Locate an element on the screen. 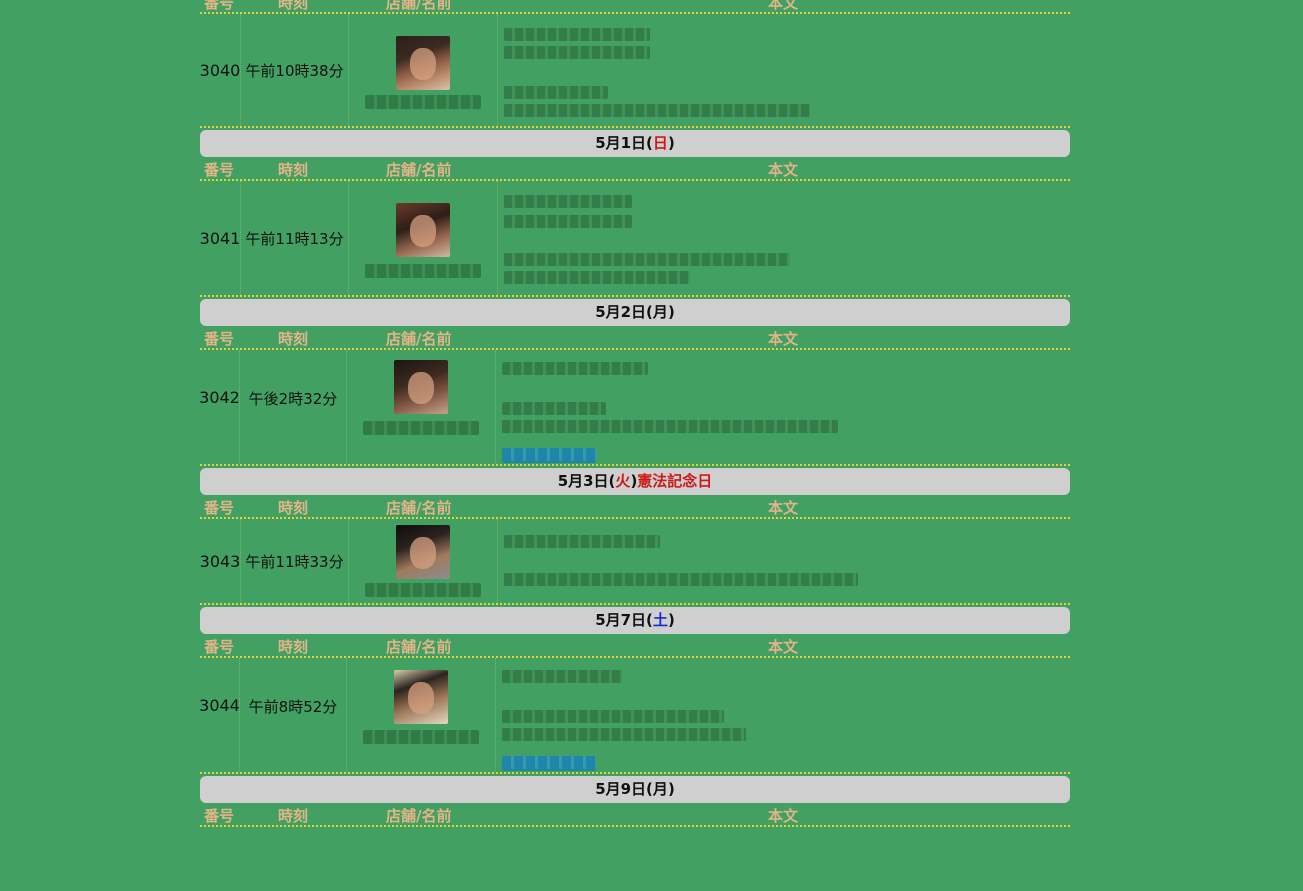 The height and width of the screenshot is (891, 1303). post-row: 3044 午前8時52分 is located at coordinates (634, 716).